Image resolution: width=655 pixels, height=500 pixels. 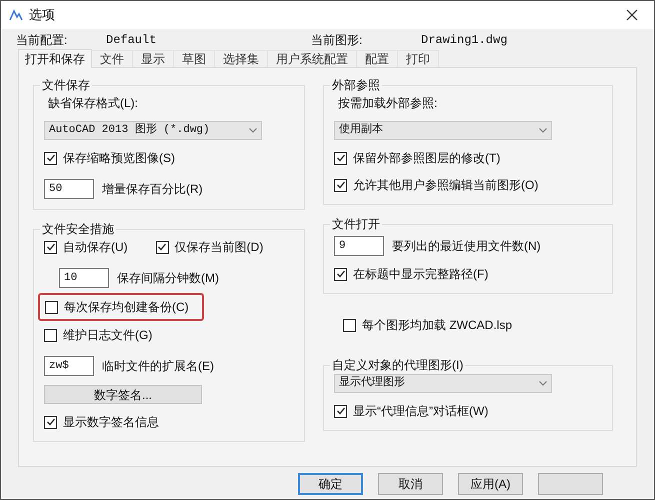 What do you see at coordinates (632, 15) in the screenshot?
I see `close-icon` at bounding box center [632, 15].